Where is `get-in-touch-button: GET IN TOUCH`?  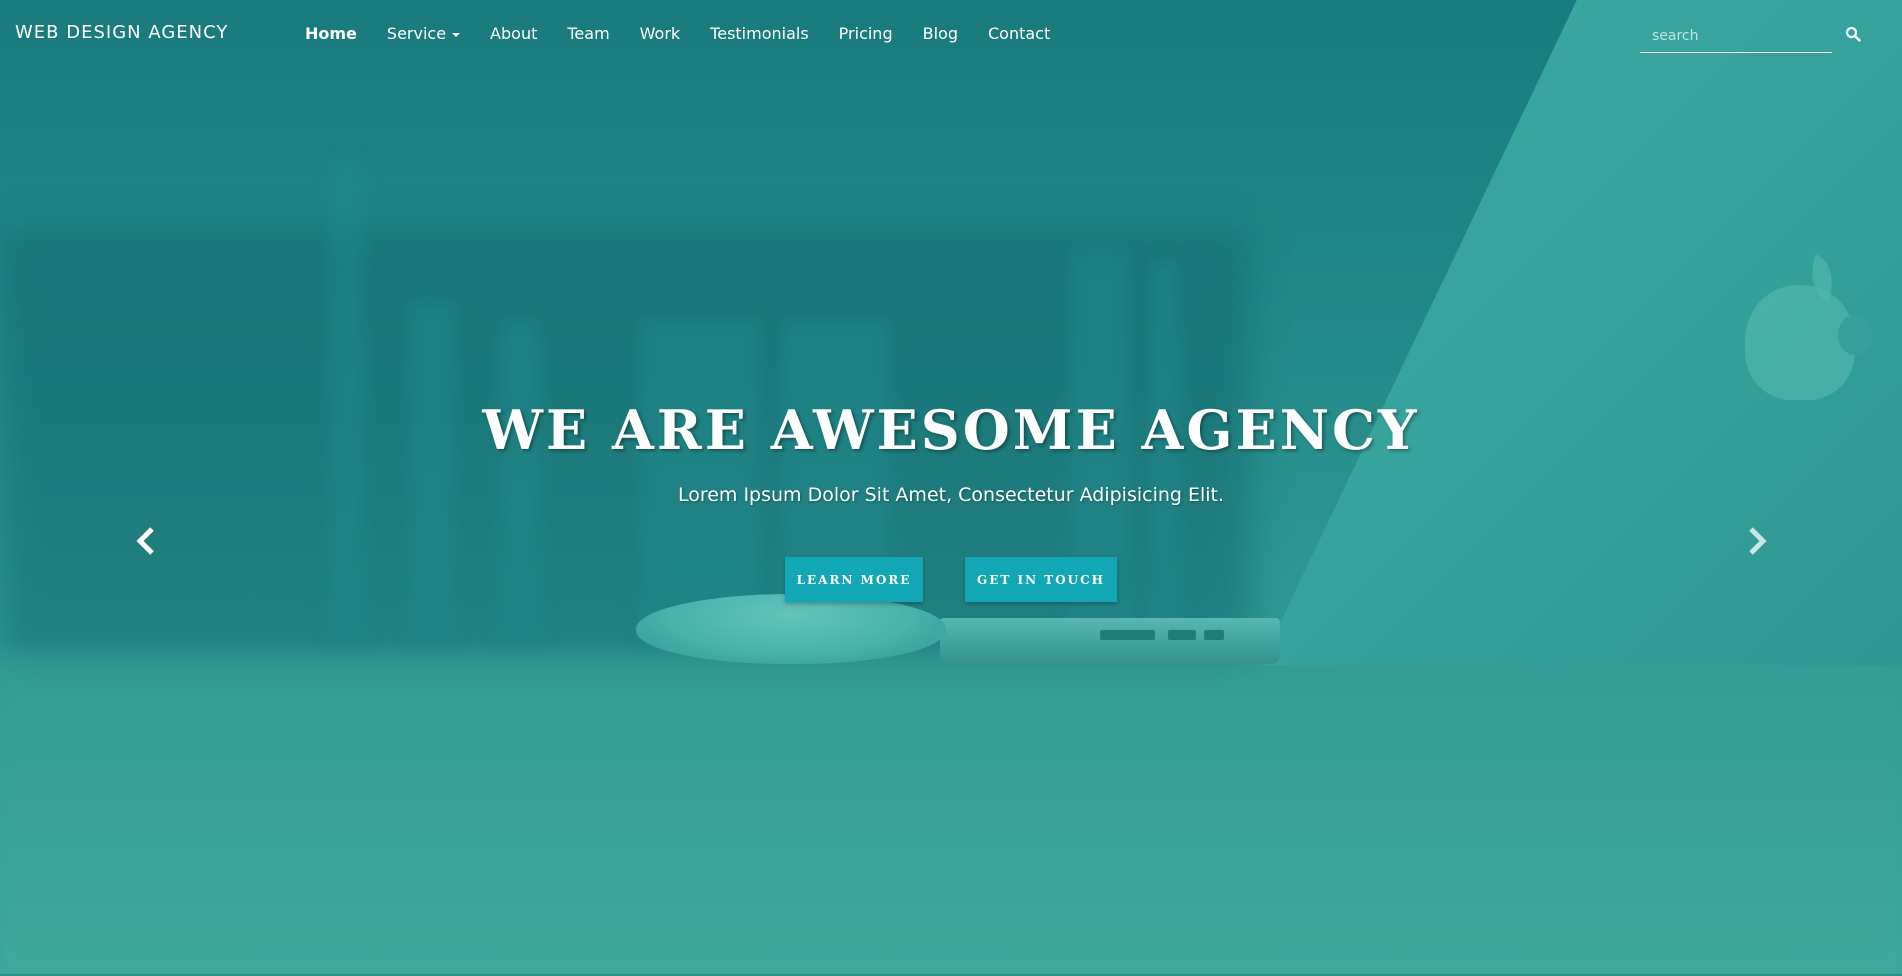 get-in-touch-button: GET IN TOUCH is located at coordinates (1041, 579).